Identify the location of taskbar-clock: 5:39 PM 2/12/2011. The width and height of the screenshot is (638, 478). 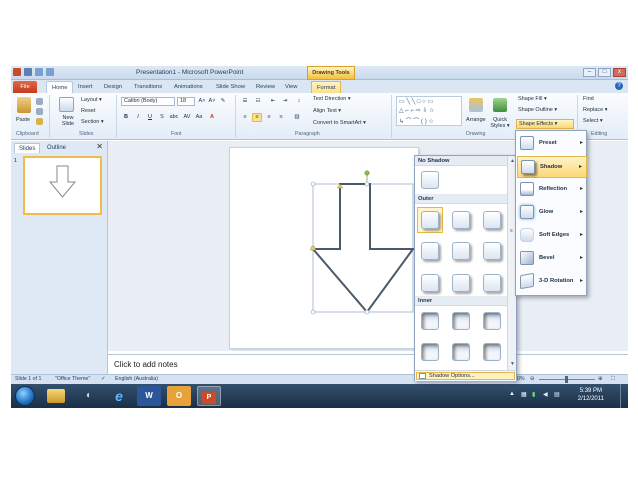
(591, 395).